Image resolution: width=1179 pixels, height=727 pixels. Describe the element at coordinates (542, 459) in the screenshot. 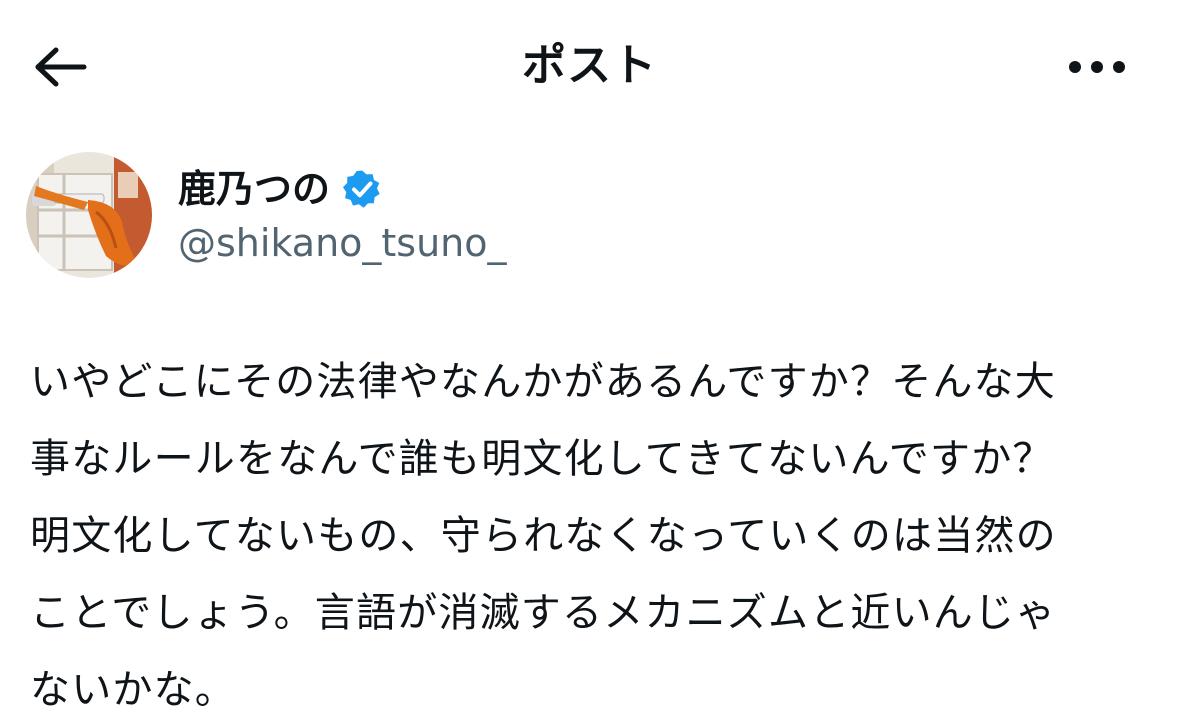

I see `post-line: 事なルールをなんで誰も明文化してきてないんですか？` at that location.